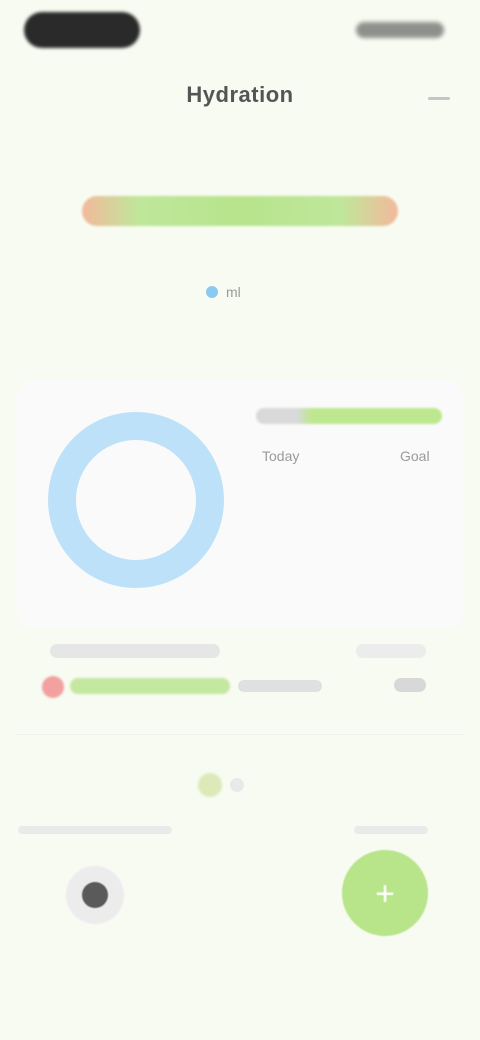 The image size is (480, 1040). Describe the element at coordinates (280, 686) in the screenshot. I see `row-subtext` at that location.